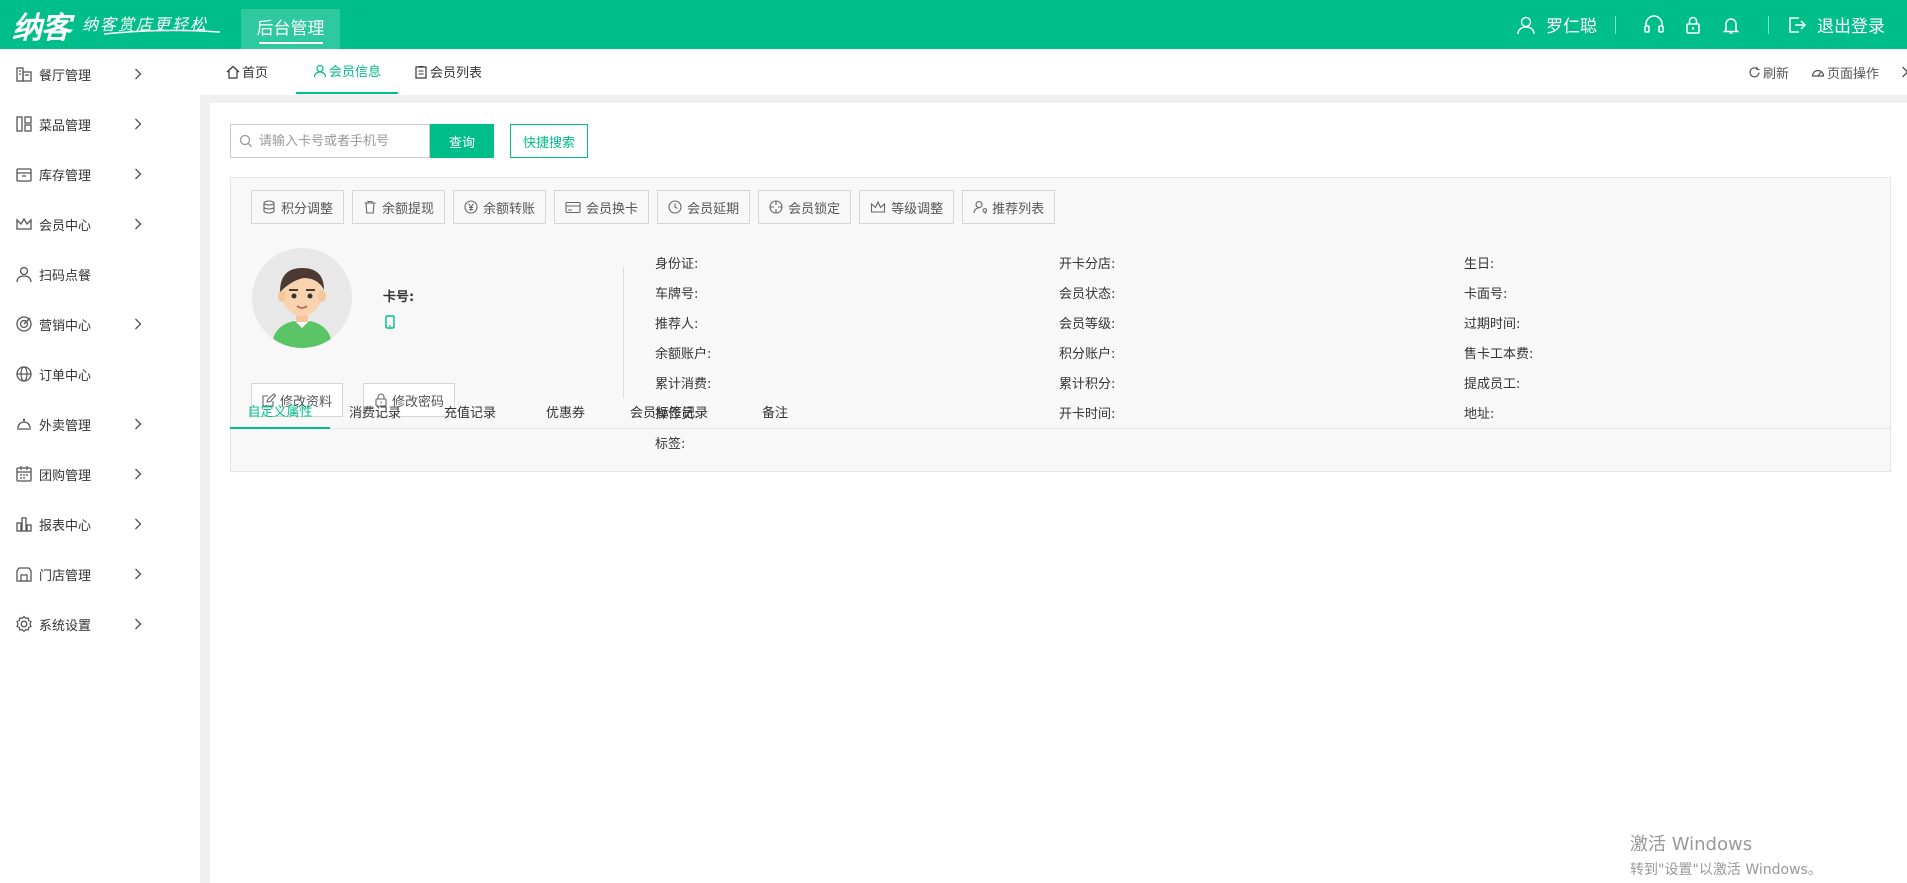 Image resolution: width=1907 pixels, height=883 pixels. Describe the element at coordinates (24, 223) in the screenshot. I see `crown-icon` at that location.